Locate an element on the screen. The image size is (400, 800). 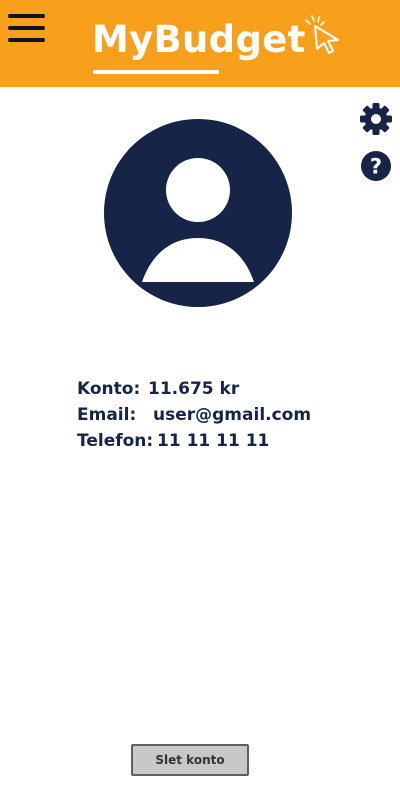
phone-row: Telefon: 11 11 11 11 is located at coordinates (227, 441).